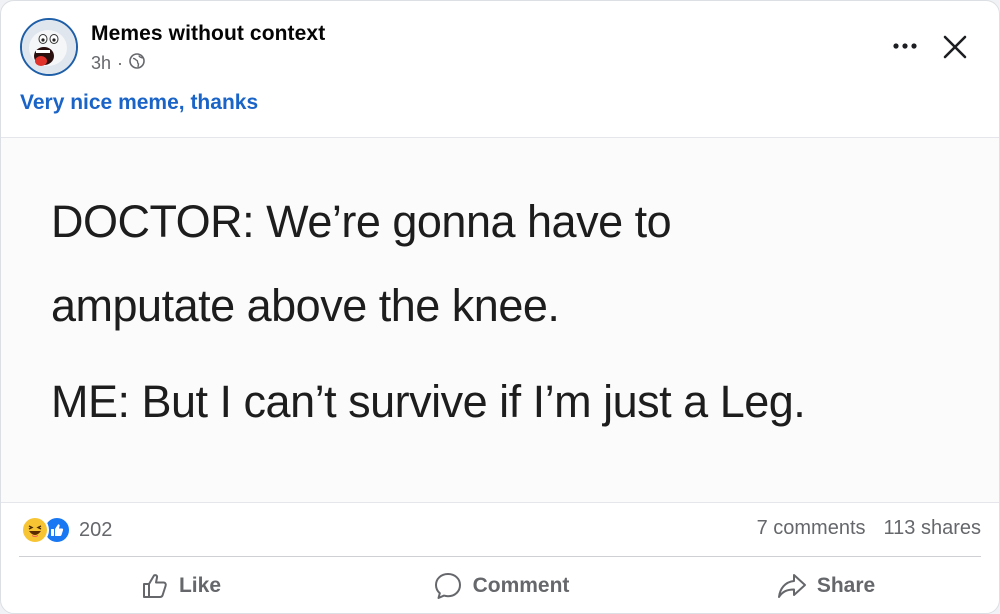 The height and width of the screenshot is (614, 1000). I want to click on more-options-icon, so click(905, 46).